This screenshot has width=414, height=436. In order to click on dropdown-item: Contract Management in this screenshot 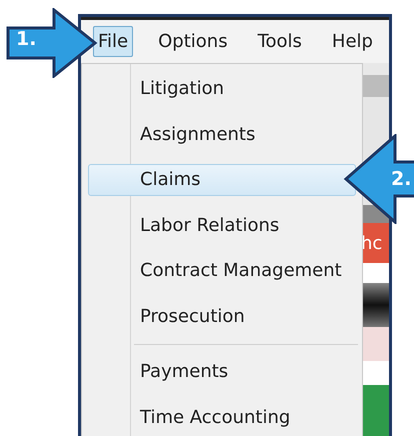, I will do `click(222, 270)`.